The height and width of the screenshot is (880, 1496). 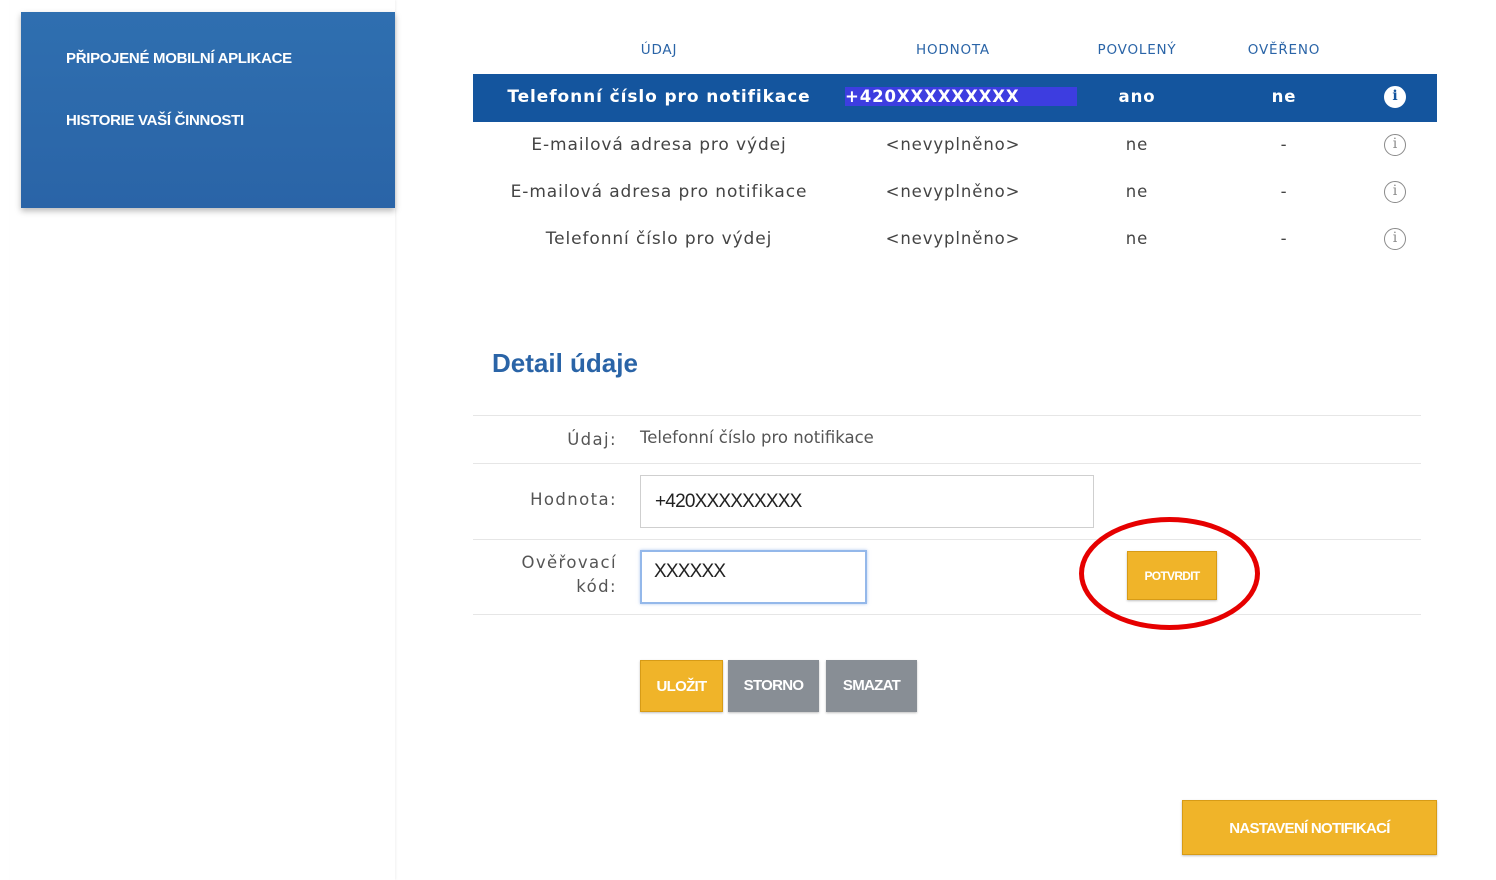 I want to click on hodnota-input: +420XXXXXXXXX, so click(x=867, y=501).